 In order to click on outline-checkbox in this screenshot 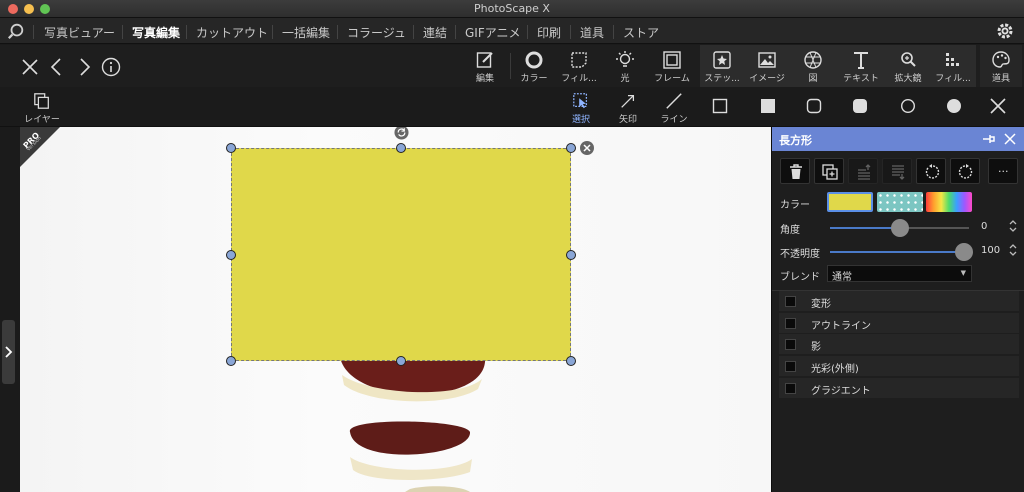, I will do `click(790, 323)`.